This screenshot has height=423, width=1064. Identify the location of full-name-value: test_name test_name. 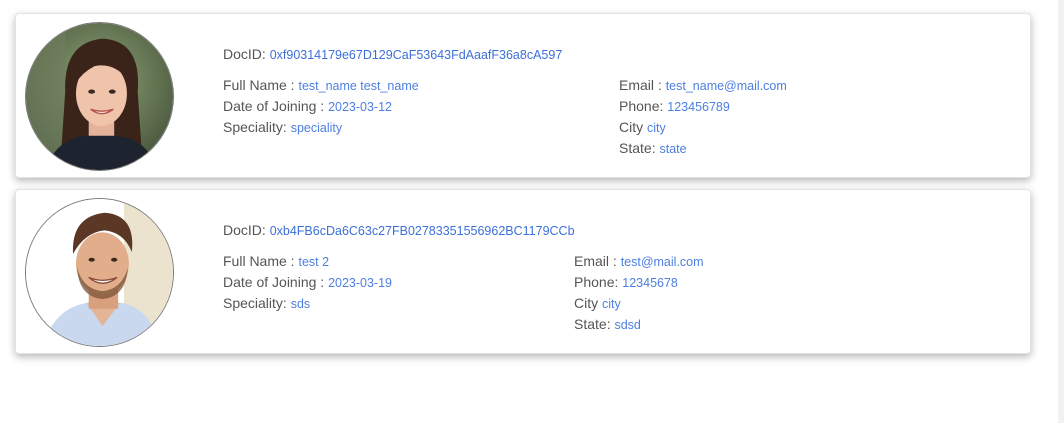
(358, 86).